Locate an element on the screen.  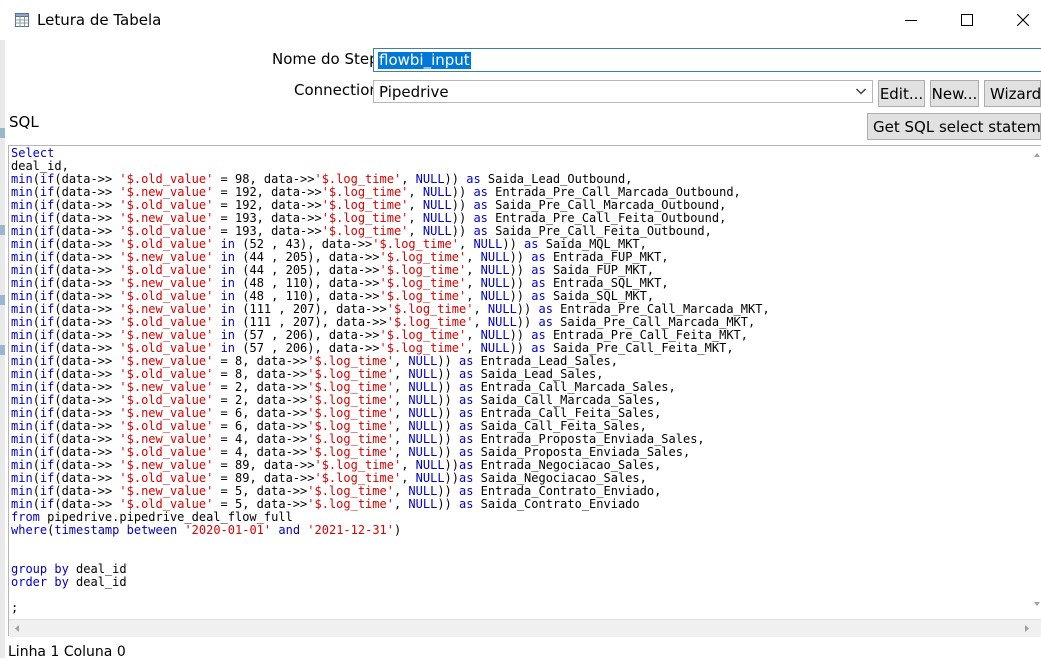
maximize-button is located at coordinates (967, 20).